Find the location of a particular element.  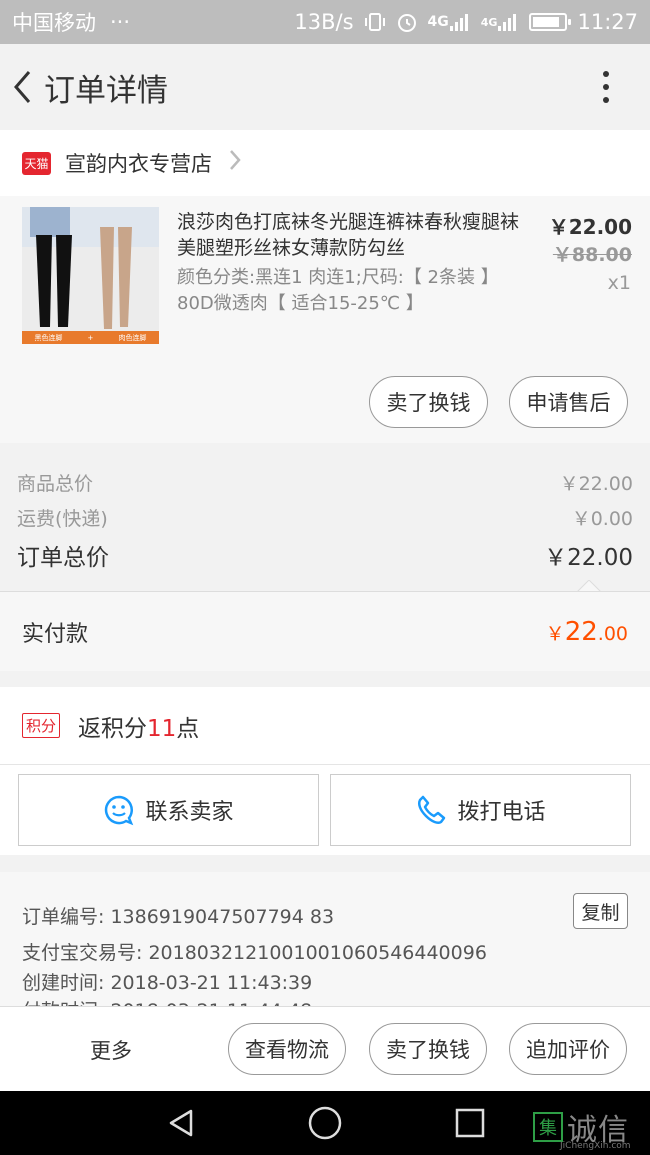

contact-seller-button: 联系卖家 is located at coordinates (168, 810).